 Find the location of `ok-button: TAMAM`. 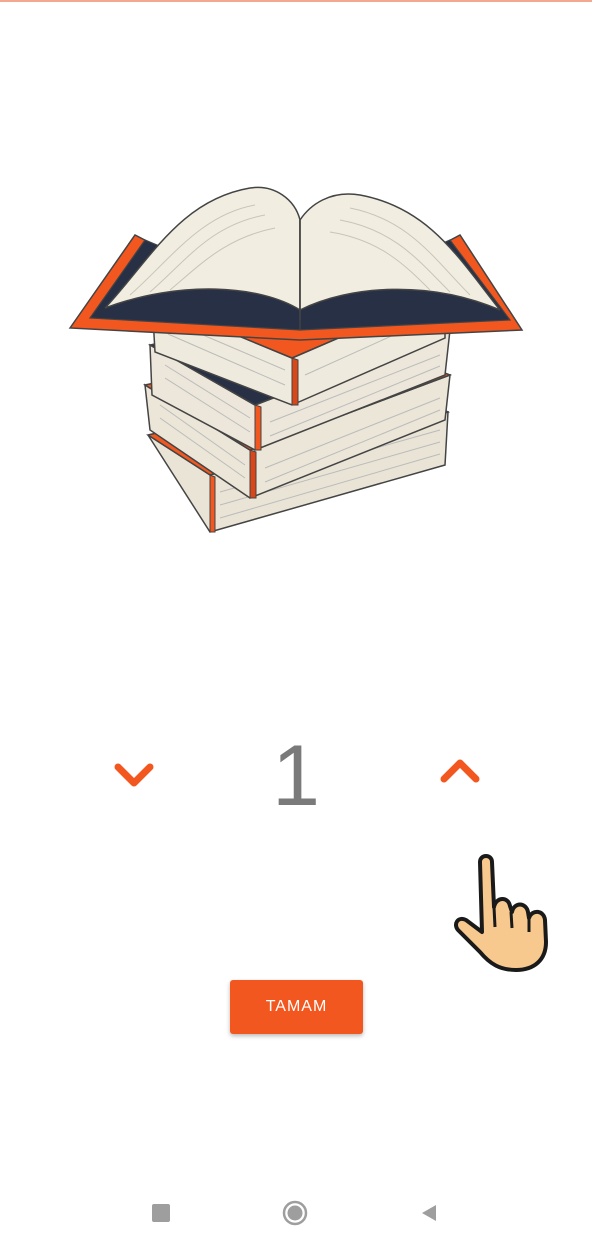

ok-button: TAMAM is located at coordinates (296, 1007).